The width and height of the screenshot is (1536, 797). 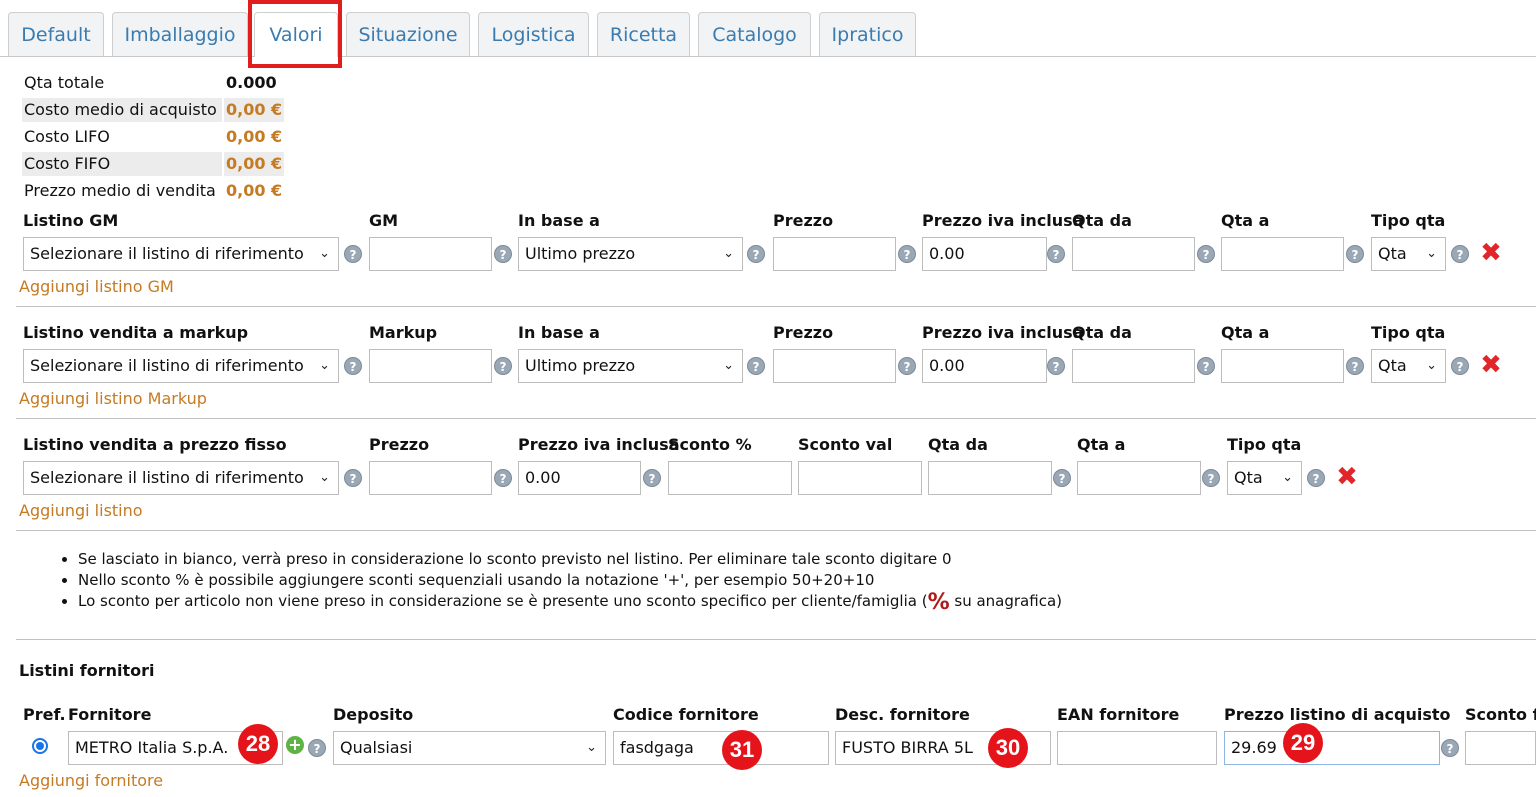 I want to click on gm-input, so click(x=430, y=254).